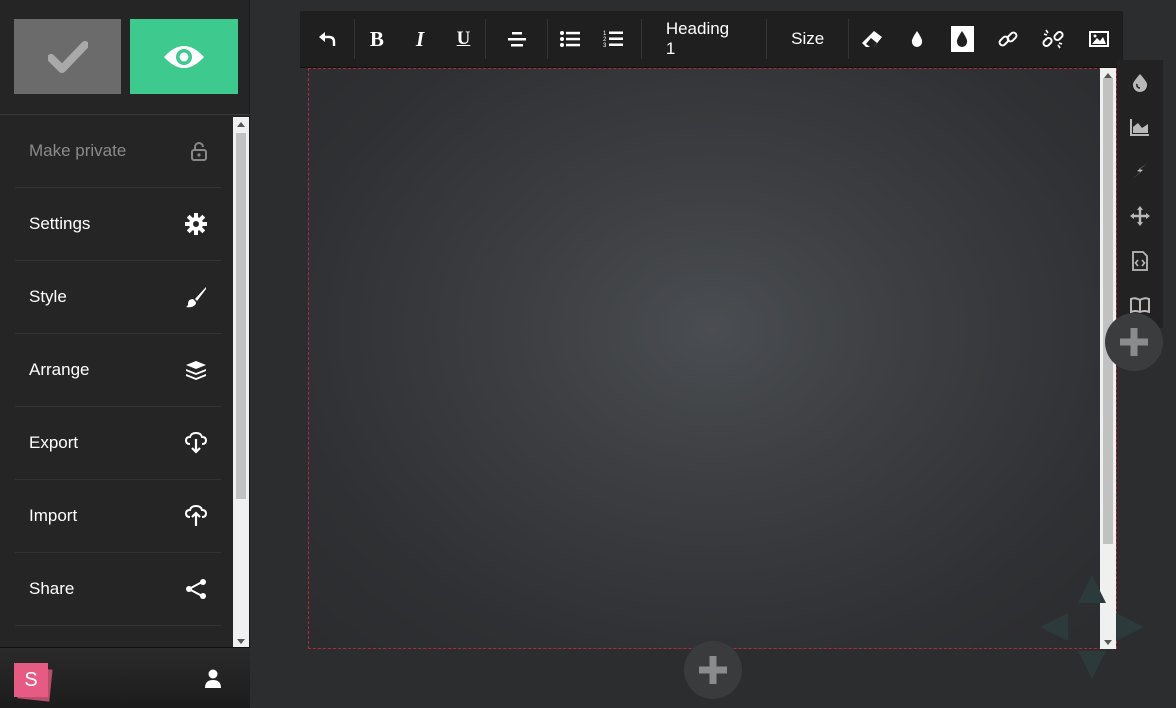 Image resolution: width=1176 pixels, height=708 pixels. I want to click on block-code-button, so click(1140, 260).